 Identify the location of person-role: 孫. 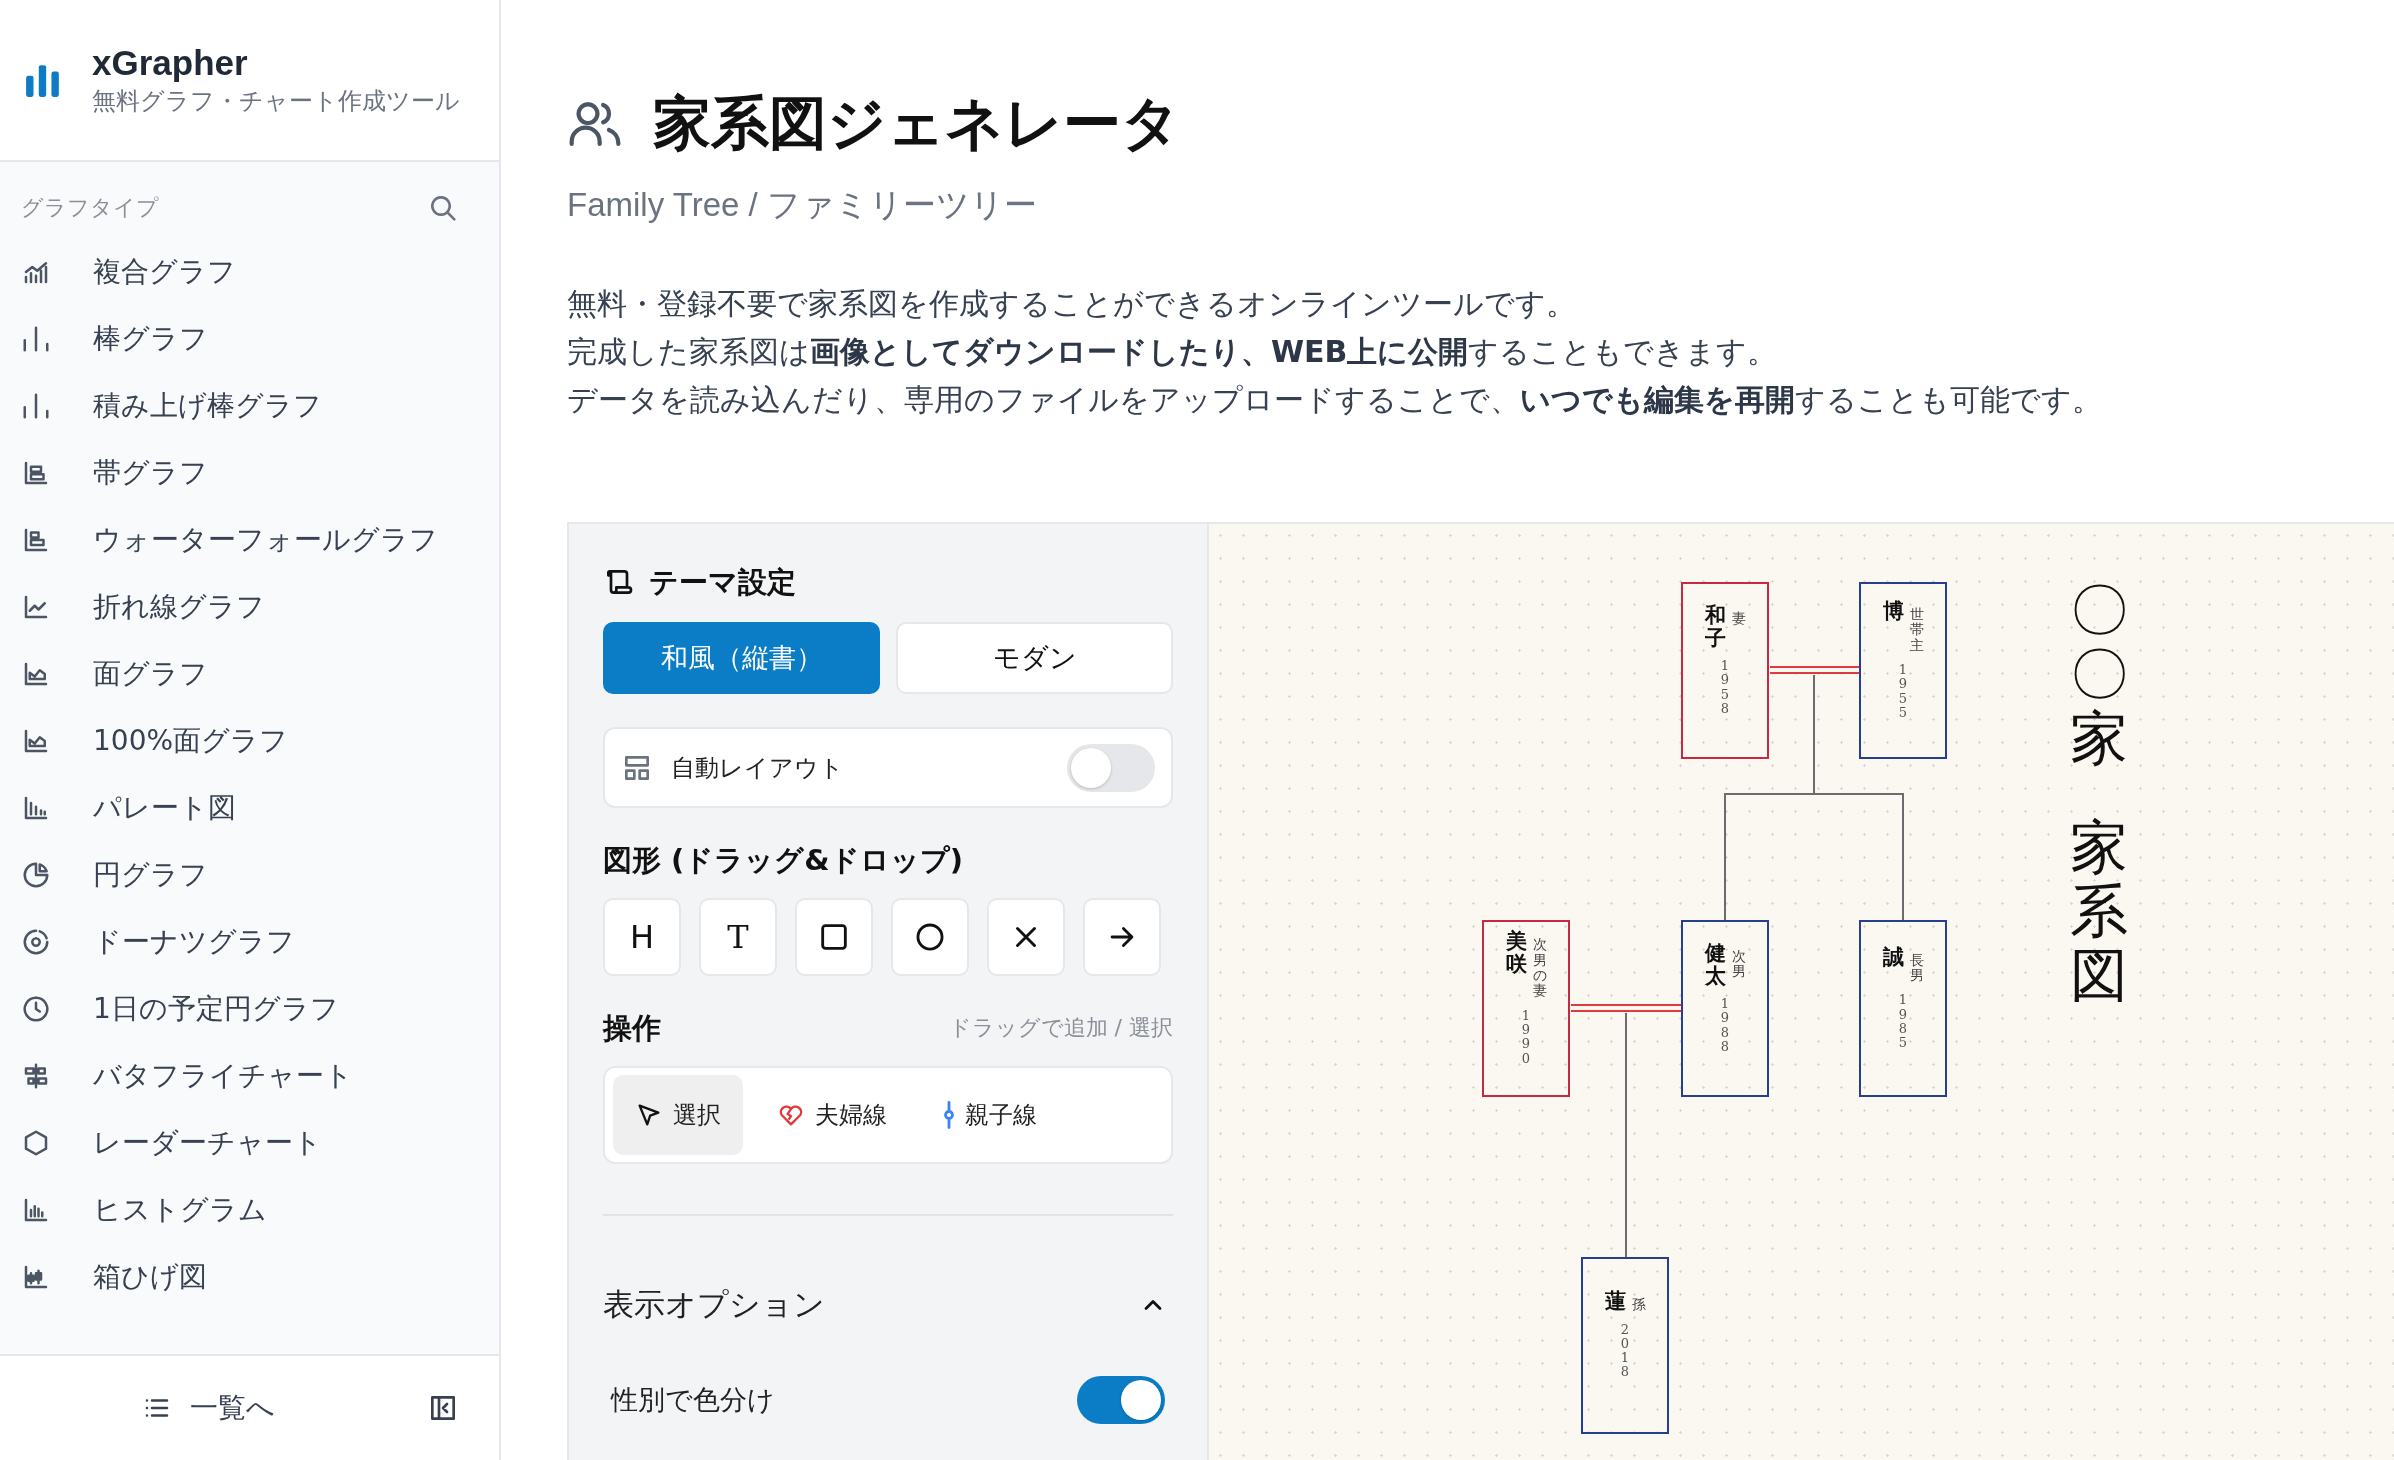
(1638, 1305).